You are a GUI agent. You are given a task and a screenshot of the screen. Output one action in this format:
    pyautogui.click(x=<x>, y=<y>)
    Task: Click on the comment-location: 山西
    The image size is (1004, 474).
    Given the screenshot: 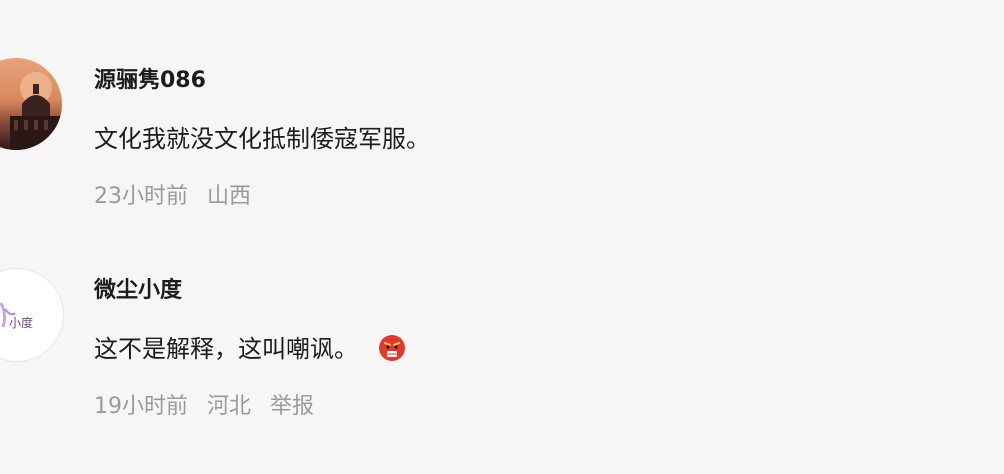 What is the action you would take?
    pyautogui.click(x=229, y=196)
    